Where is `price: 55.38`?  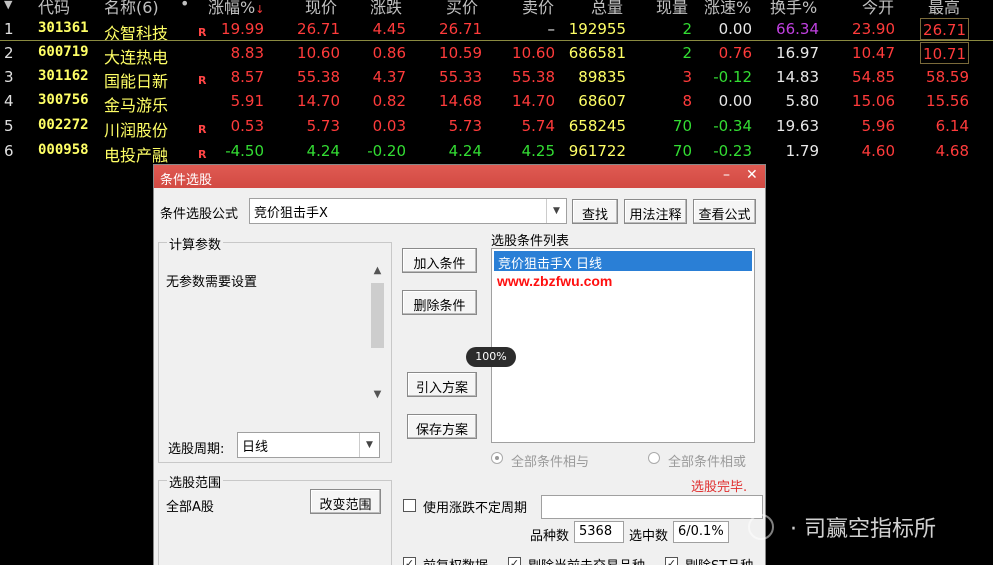
price: 55.38 is located at coordinates (318, 77).